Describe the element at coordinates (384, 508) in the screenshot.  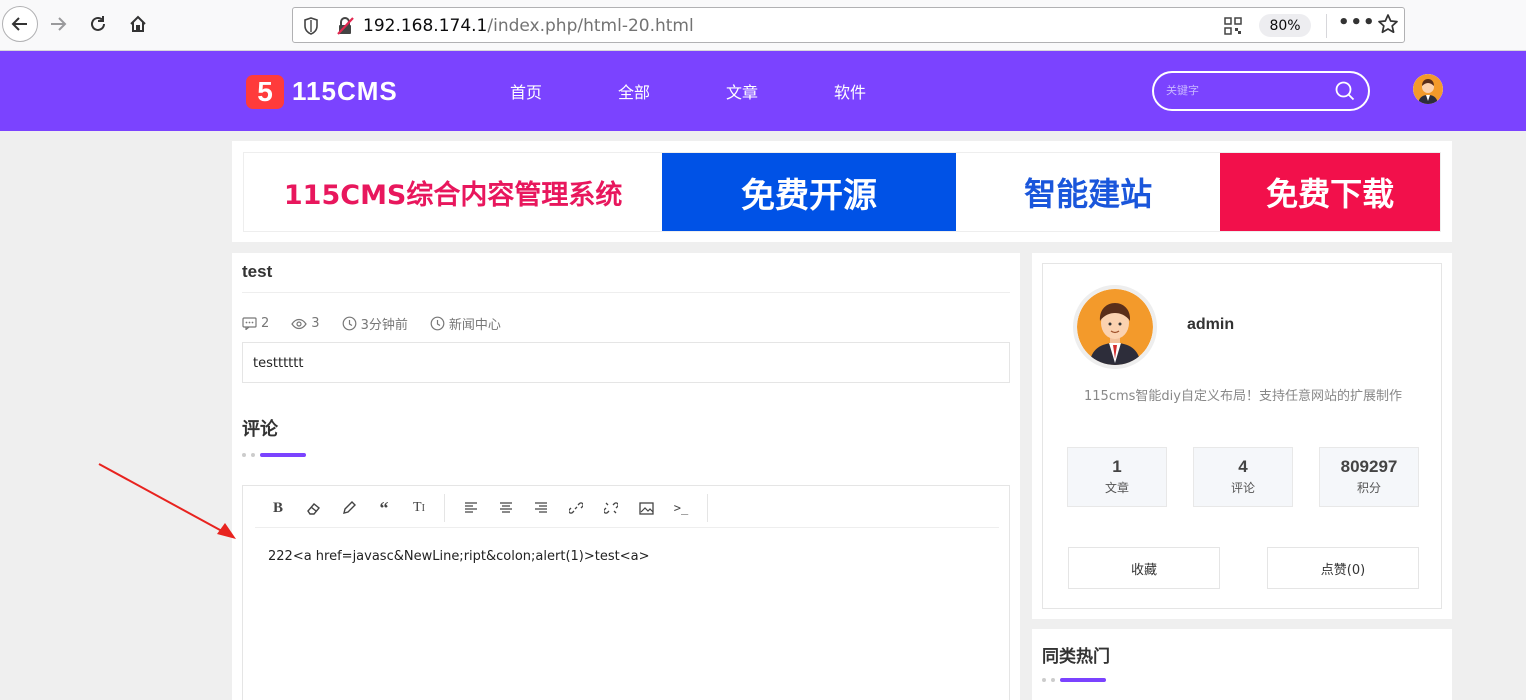
I see `quote-icon: “` at that location.